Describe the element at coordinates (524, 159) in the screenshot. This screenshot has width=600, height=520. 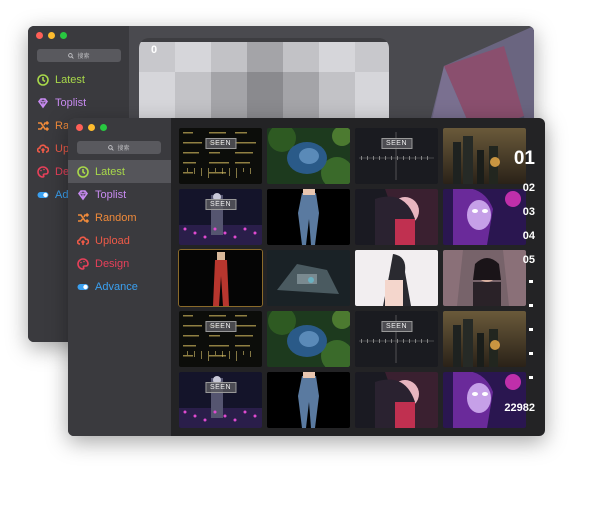
I see `page-marker: 01` at that location.